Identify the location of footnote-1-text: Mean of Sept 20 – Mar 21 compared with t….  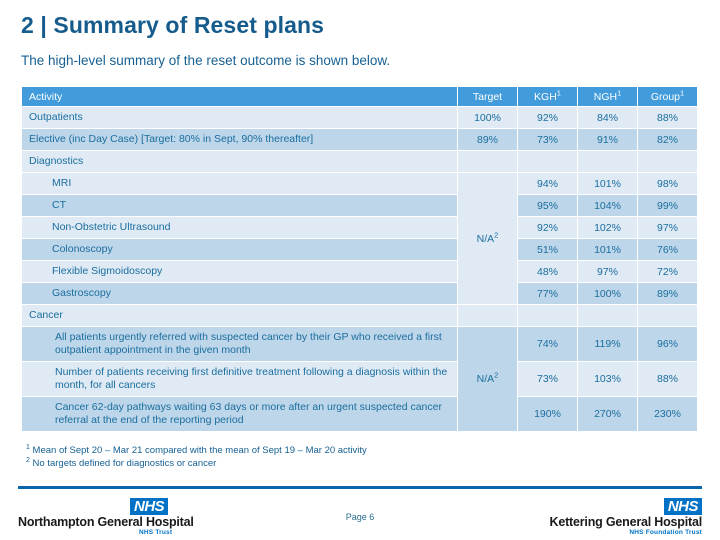
(199, 450).